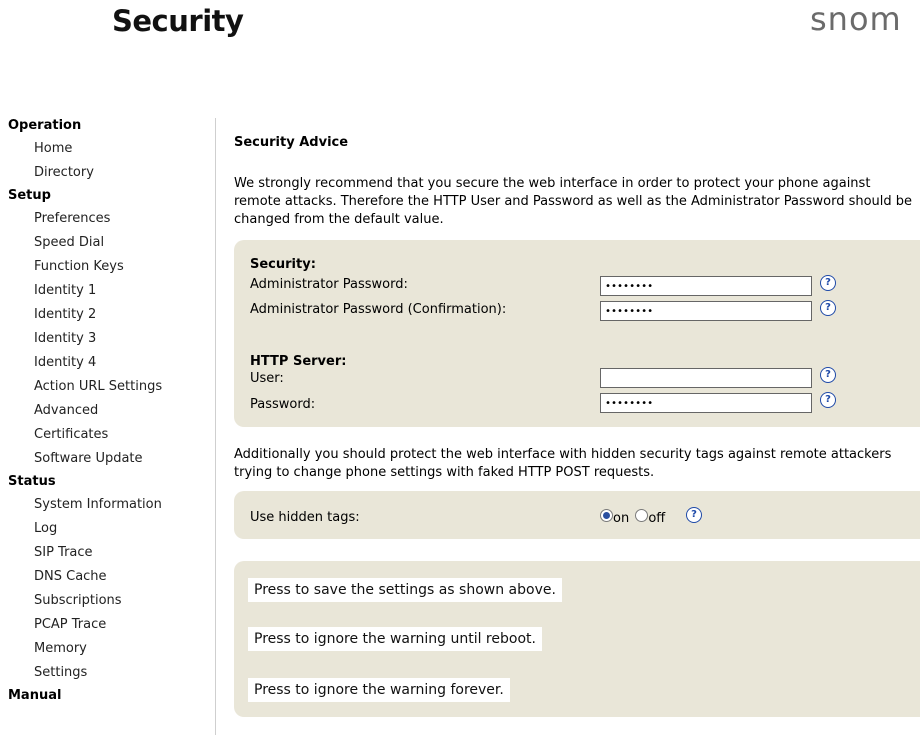  What do you see at coordinates (108, 219) in the screenshot?
I see `sidebar-item-preferences: Preferences` at bounding box center [108, 219].